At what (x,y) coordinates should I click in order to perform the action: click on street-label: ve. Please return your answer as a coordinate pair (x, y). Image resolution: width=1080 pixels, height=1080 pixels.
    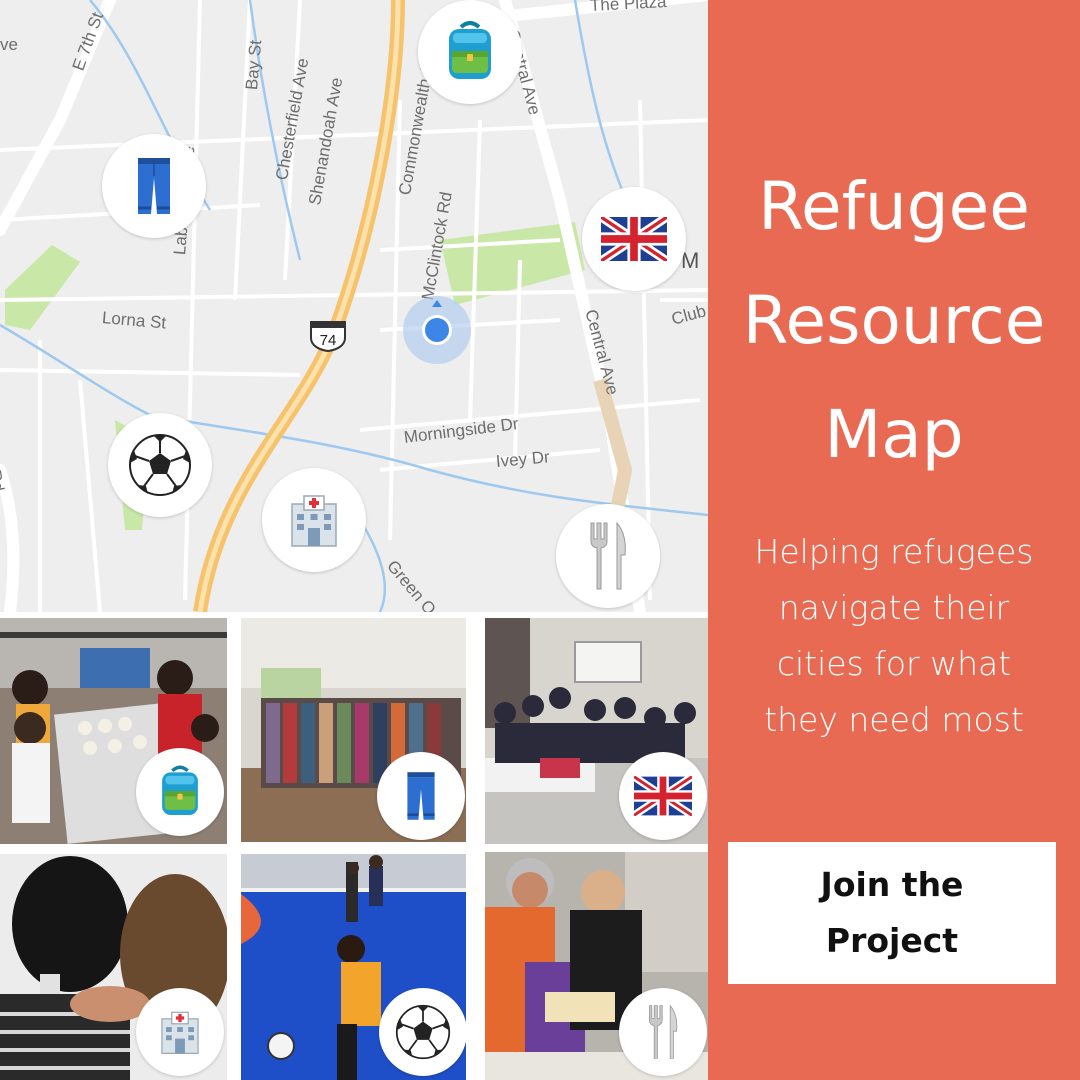
    Looking at the image, I should click on (9, 44).